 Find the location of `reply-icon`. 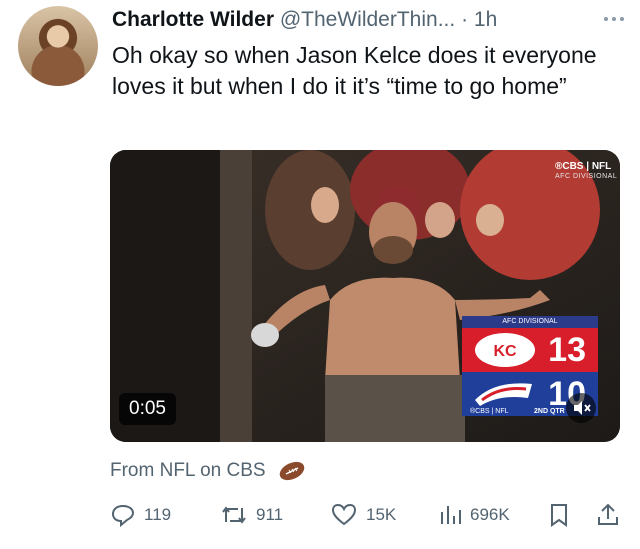

reply-icon is located at coordinates (123, 516).